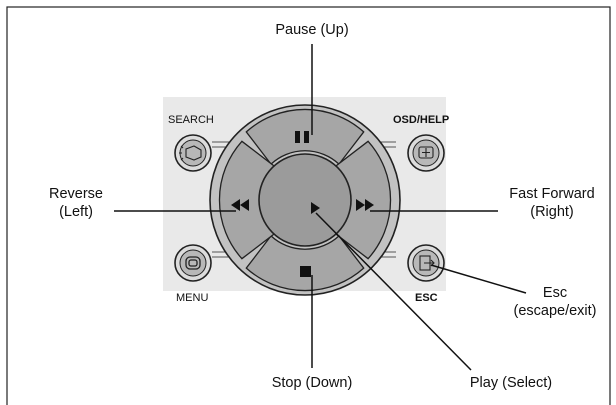  I want to click on play-button, so click(305, 200).